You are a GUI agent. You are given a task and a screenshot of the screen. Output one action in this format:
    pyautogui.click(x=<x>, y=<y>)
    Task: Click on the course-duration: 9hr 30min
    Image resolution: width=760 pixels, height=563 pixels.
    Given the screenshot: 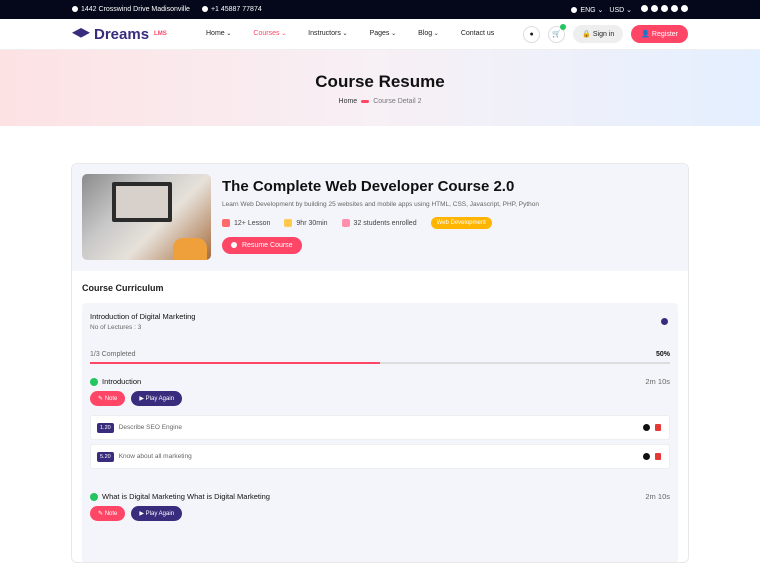 What is the action you would take?
    pyautogui.click(x=306, y=223)
    